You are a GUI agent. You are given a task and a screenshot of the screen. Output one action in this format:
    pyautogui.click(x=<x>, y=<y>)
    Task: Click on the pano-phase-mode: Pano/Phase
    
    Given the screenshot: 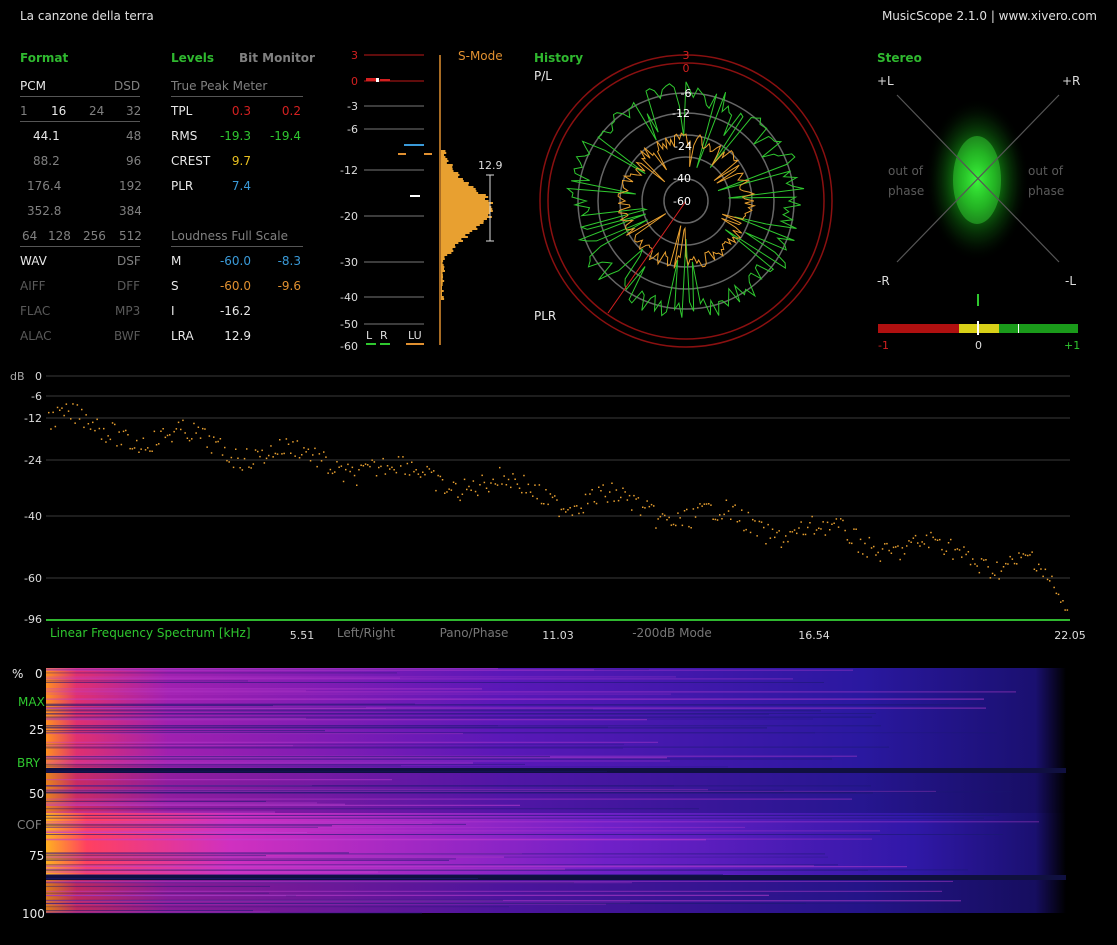 What is the action you would take?
    pyautogui.click(x=474, y=633)
    